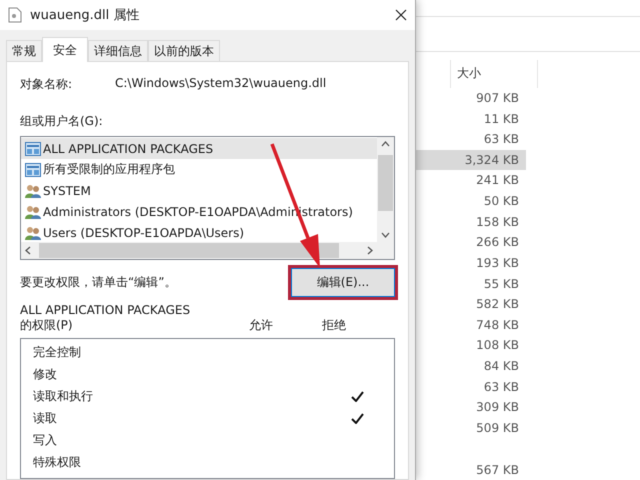  What do you see at coordinates (501, 201) in the screenshot?
I see `file-size: 50 KB` at bounding box center [501, 201].